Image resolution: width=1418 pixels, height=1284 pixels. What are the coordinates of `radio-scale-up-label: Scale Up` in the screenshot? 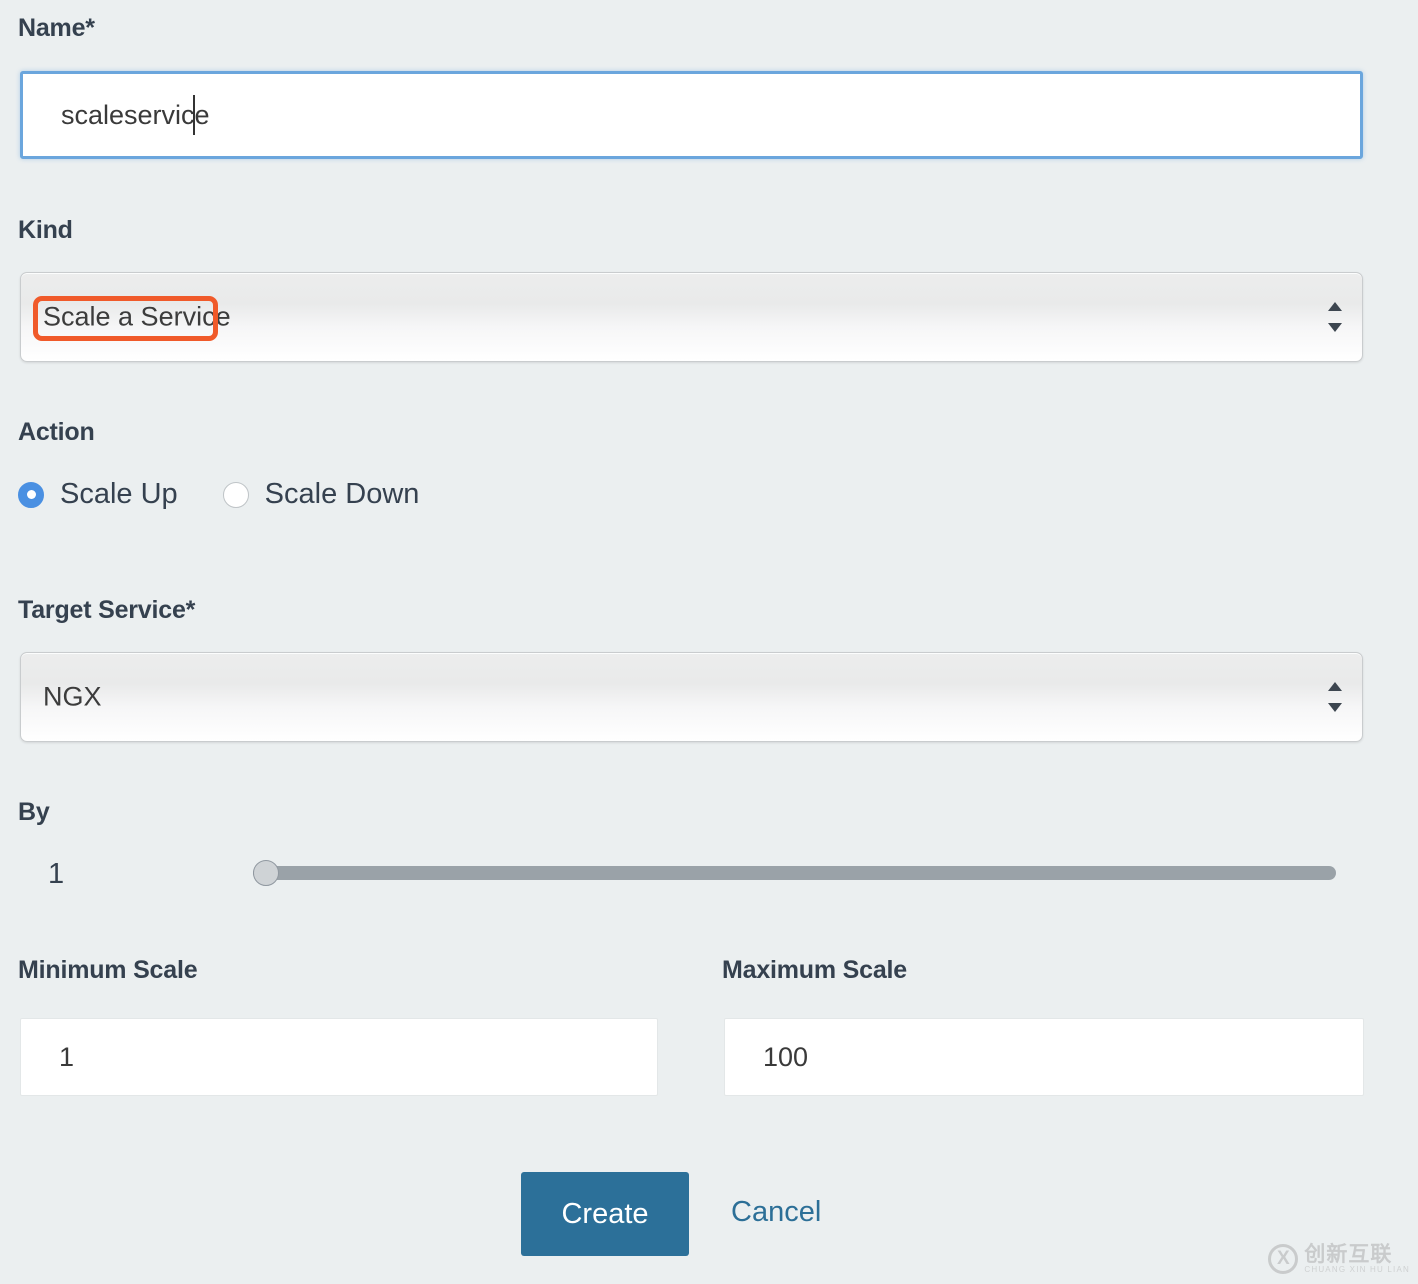 It's located at (119, 494).